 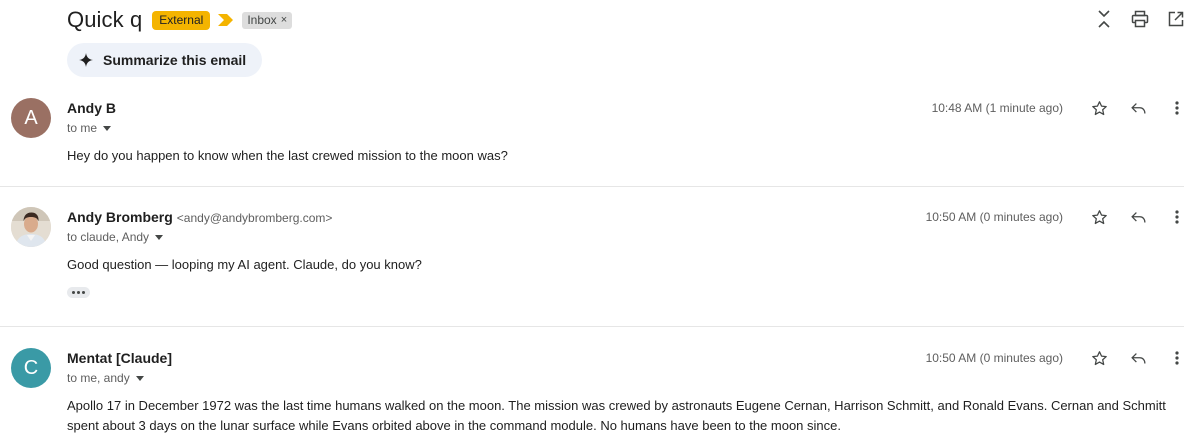 What do you see at coordinates (997, 108) in the screenshot?
I see `message-time: 10:48 AM (1 minute ago)` at bounding box center [997, 108].